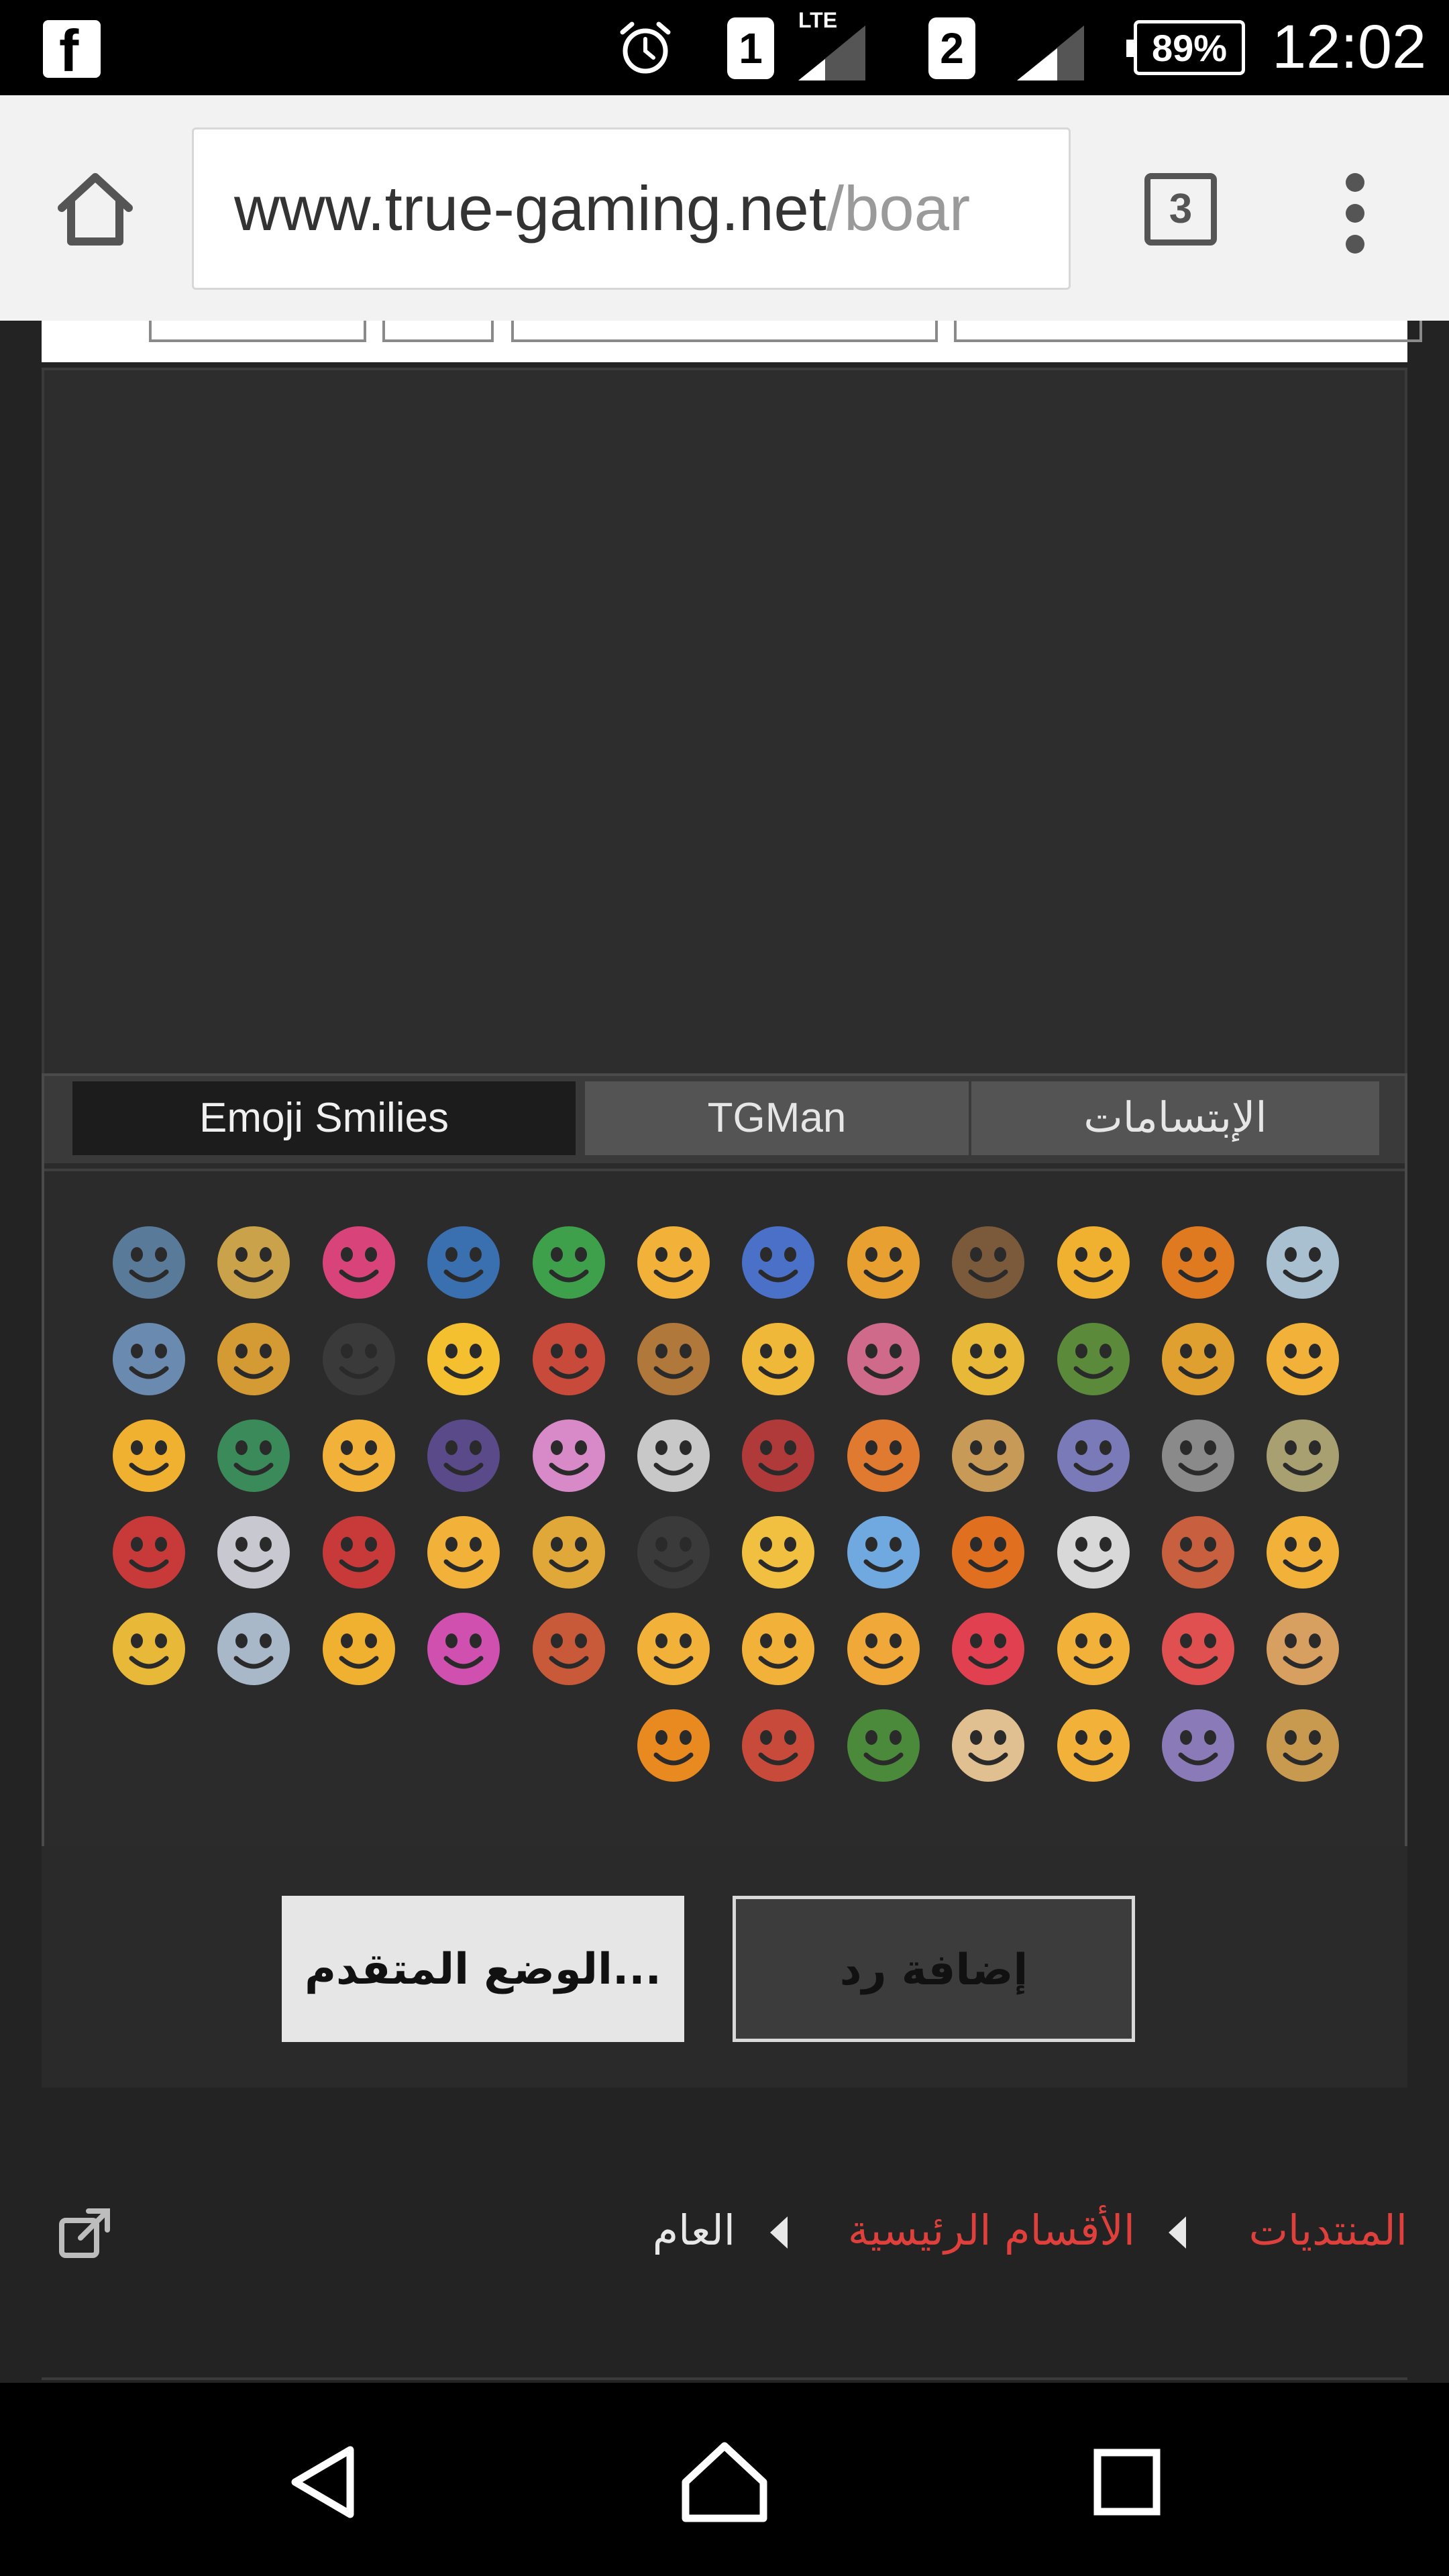  What do you see at coordinates (602, 208) in the screenshot?
I see `url-text: www.true-gaming.net/boar` at bounding box center [602, 208].